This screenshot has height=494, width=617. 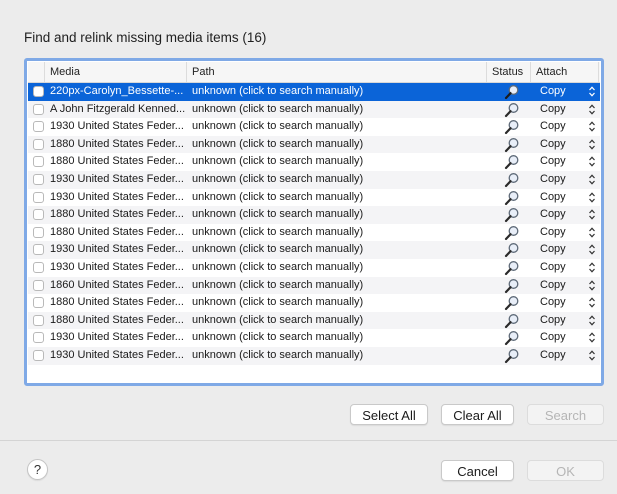 What do you see at coordinates (565, 470) in the screenshot?
I see `ok-button: OK` at bounding box center [565, 470].